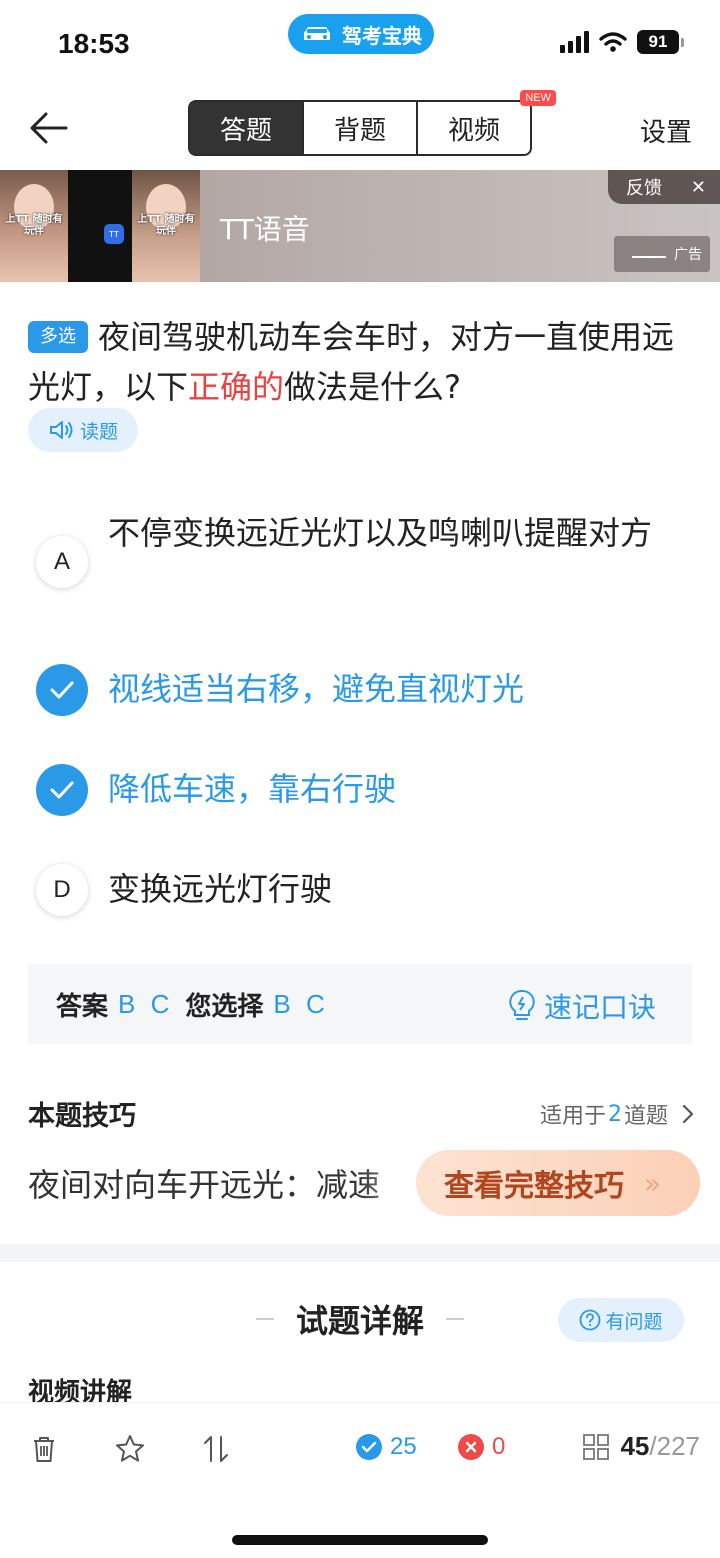 The height and width of the screenshot is (1558, 720). Describe the element at coordinates (473, 130) in the screenshot. I see `tab-video-label: 视频` at that location.